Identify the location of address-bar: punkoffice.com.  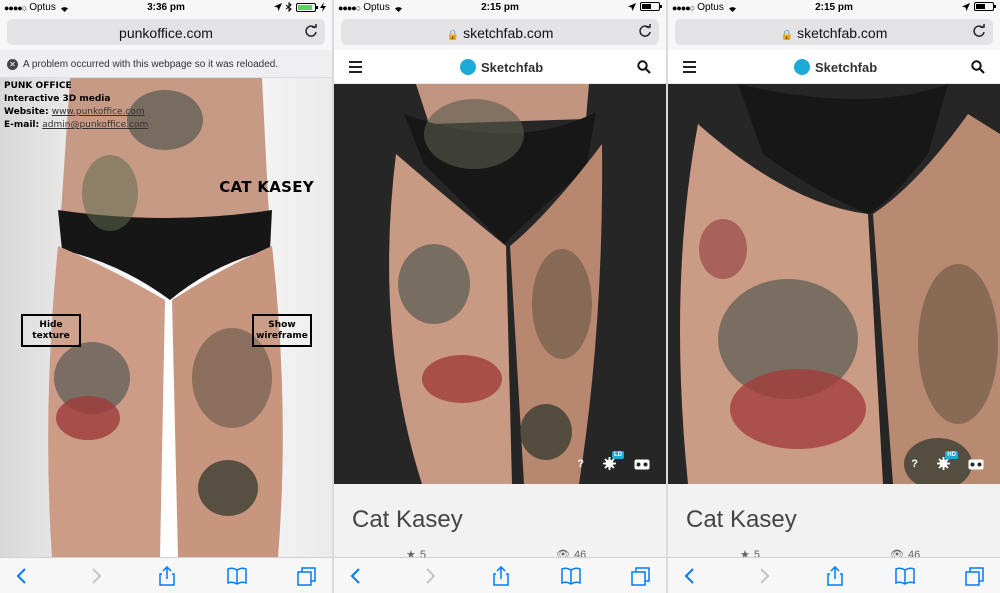
(166, 32).